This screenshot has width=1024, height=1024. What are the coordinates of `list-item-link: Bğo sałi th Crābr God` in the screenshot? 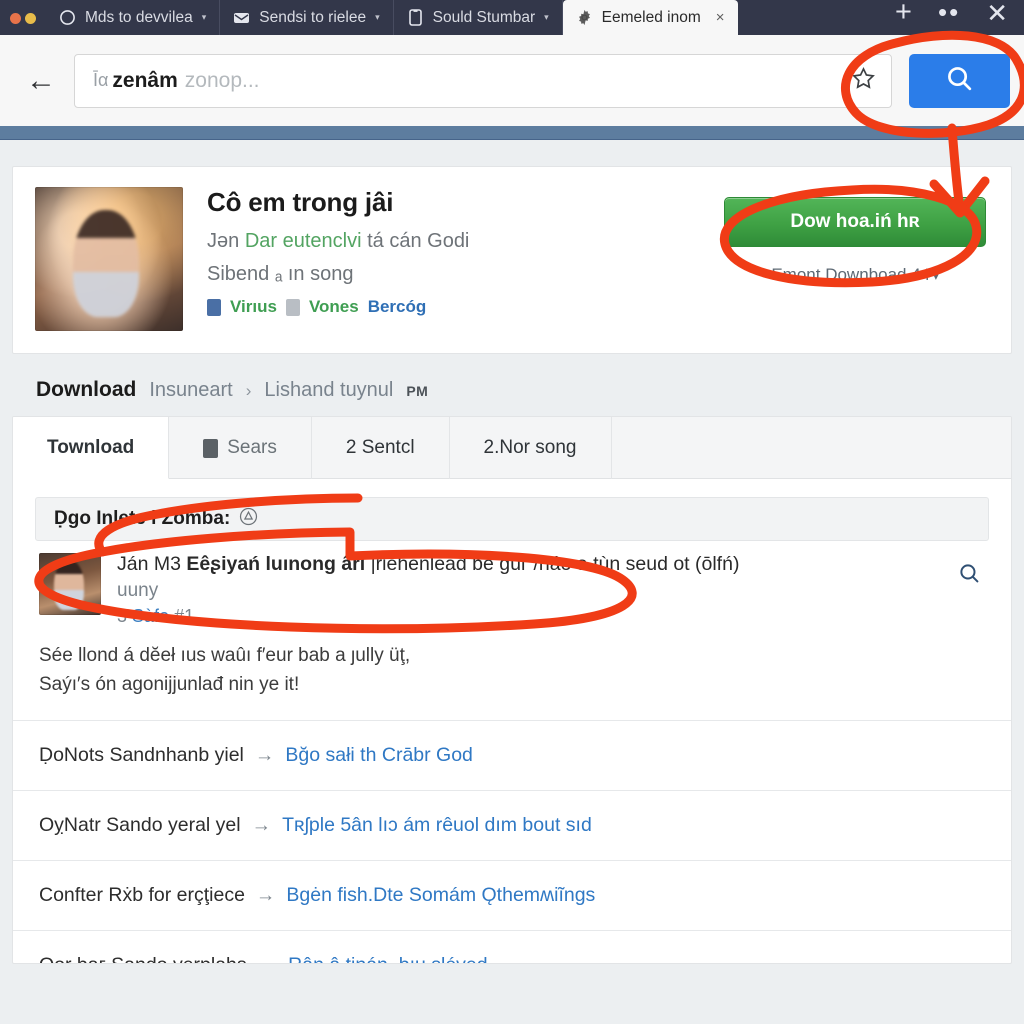 It's located at (379, 755).